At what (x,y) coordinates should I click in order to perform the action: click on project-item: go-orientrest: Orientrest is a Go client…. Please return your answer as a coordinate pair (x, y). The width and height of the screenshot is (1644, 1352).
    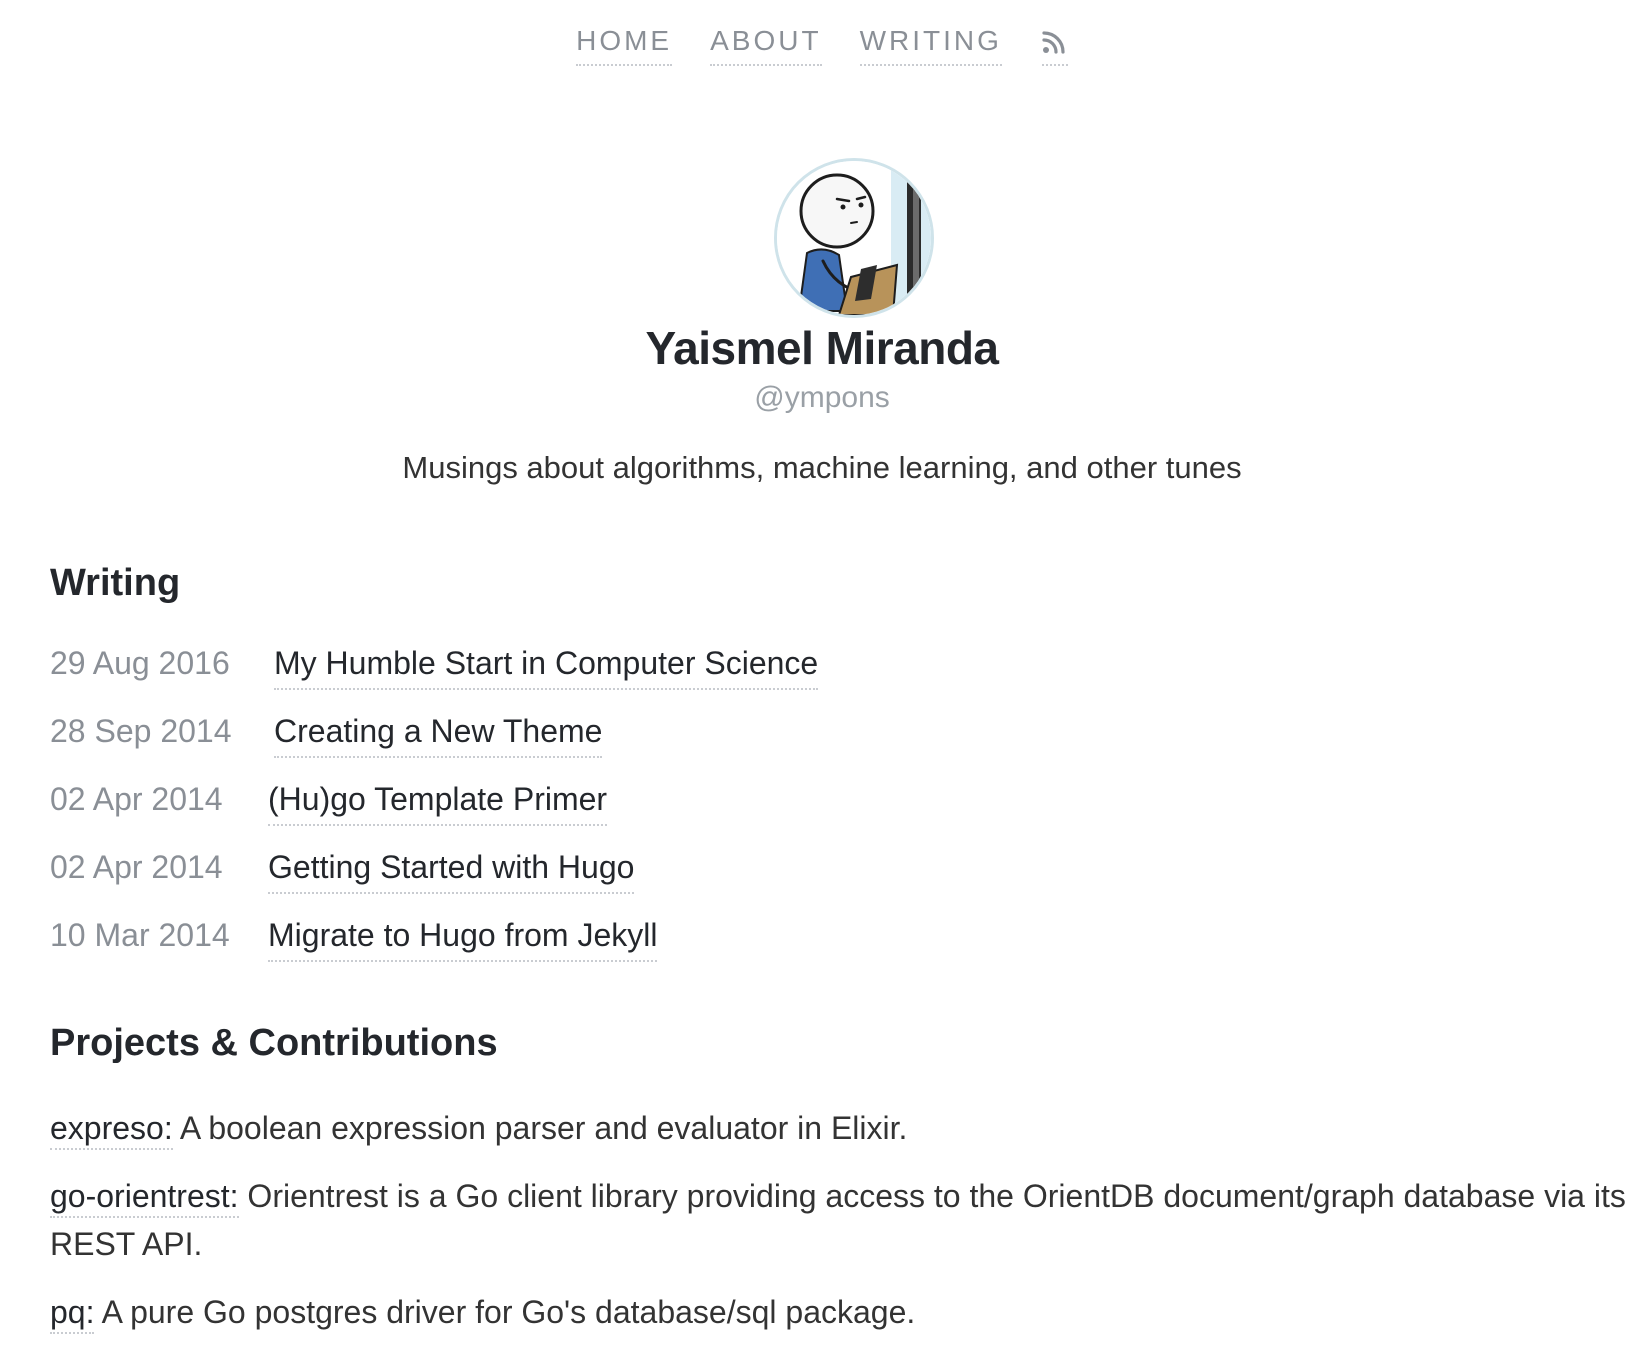
    Looking at the image, I should click on (845, 1220).